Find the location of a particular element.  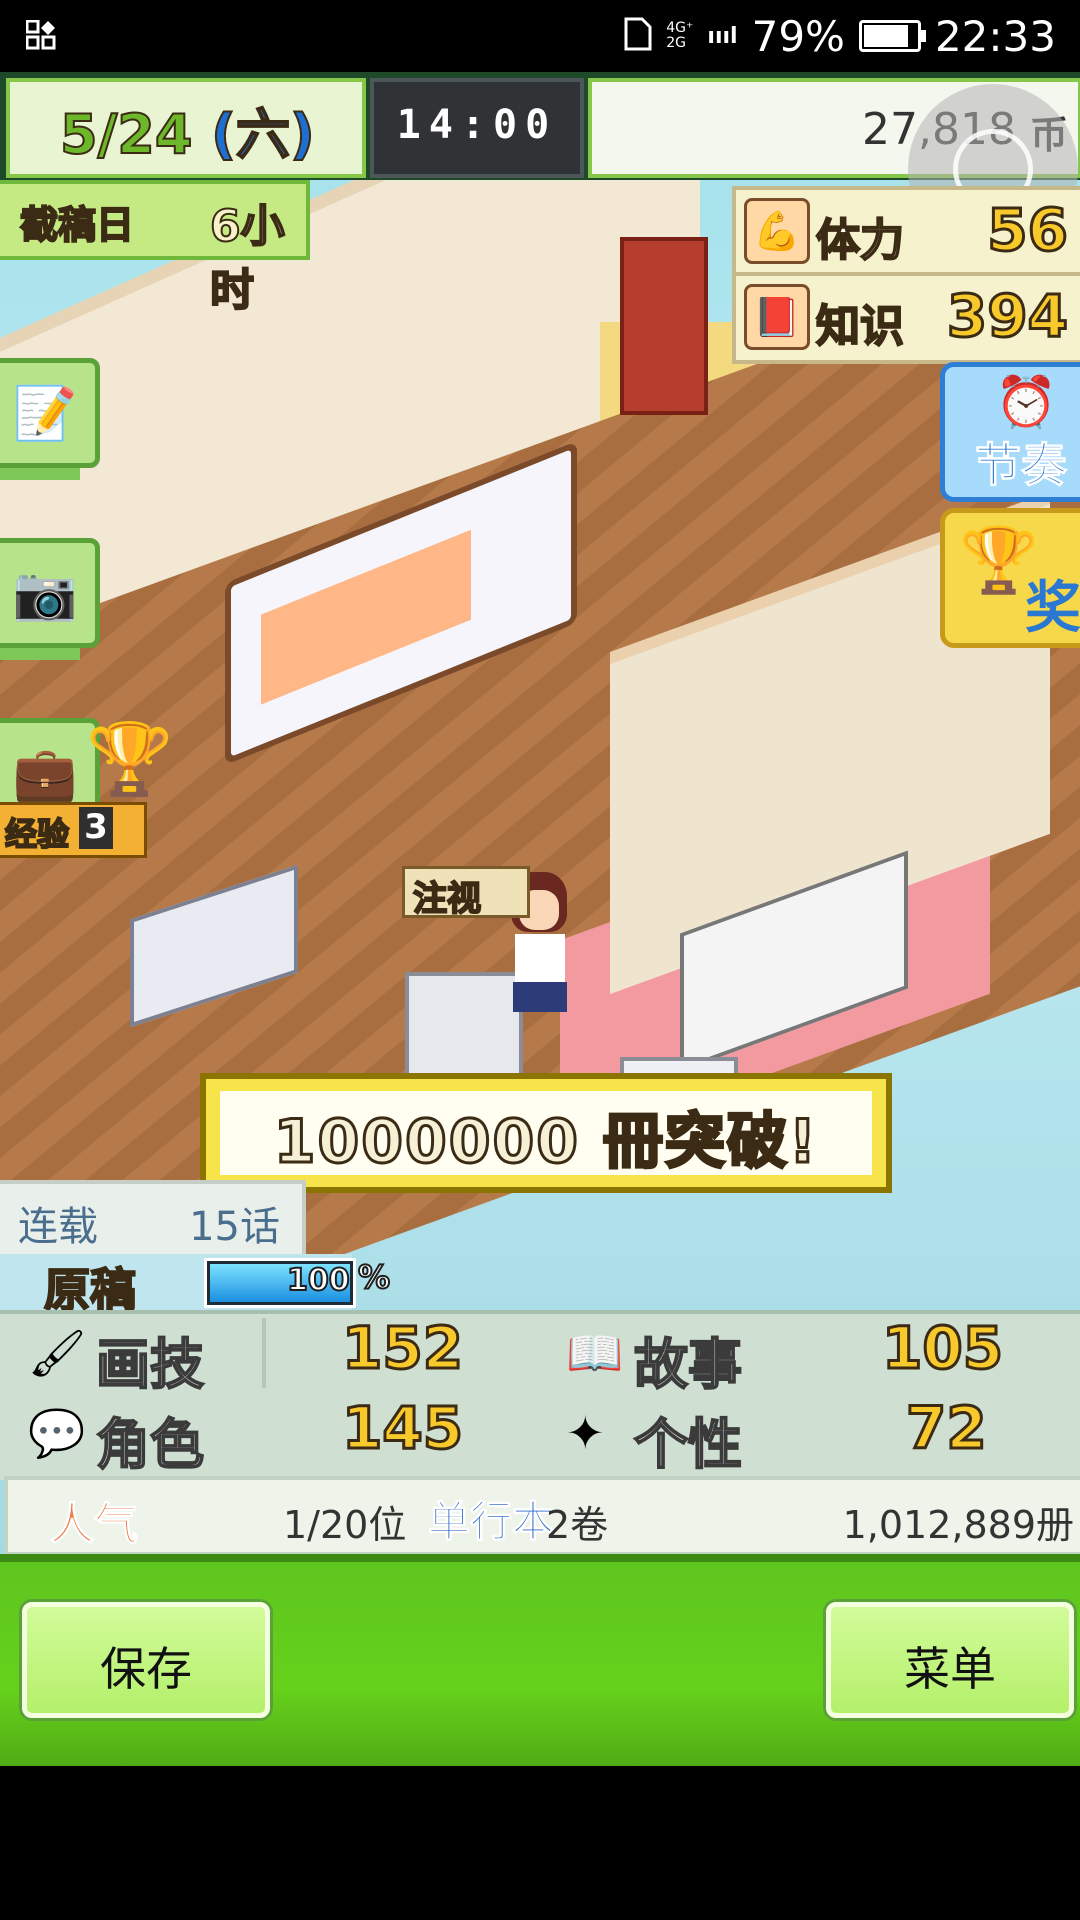

experience-badge: 经验 3 is located at coordinates (73, 830).